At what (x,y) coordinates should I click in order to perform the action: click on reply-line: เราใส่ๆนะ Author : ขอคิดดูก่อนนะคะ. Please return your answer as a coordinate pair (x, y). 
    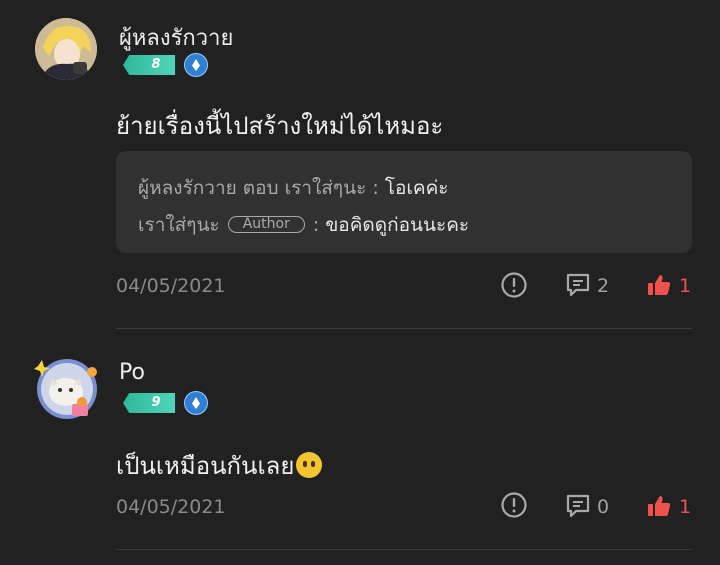
    Looking at the image, I should click on (303, 225).